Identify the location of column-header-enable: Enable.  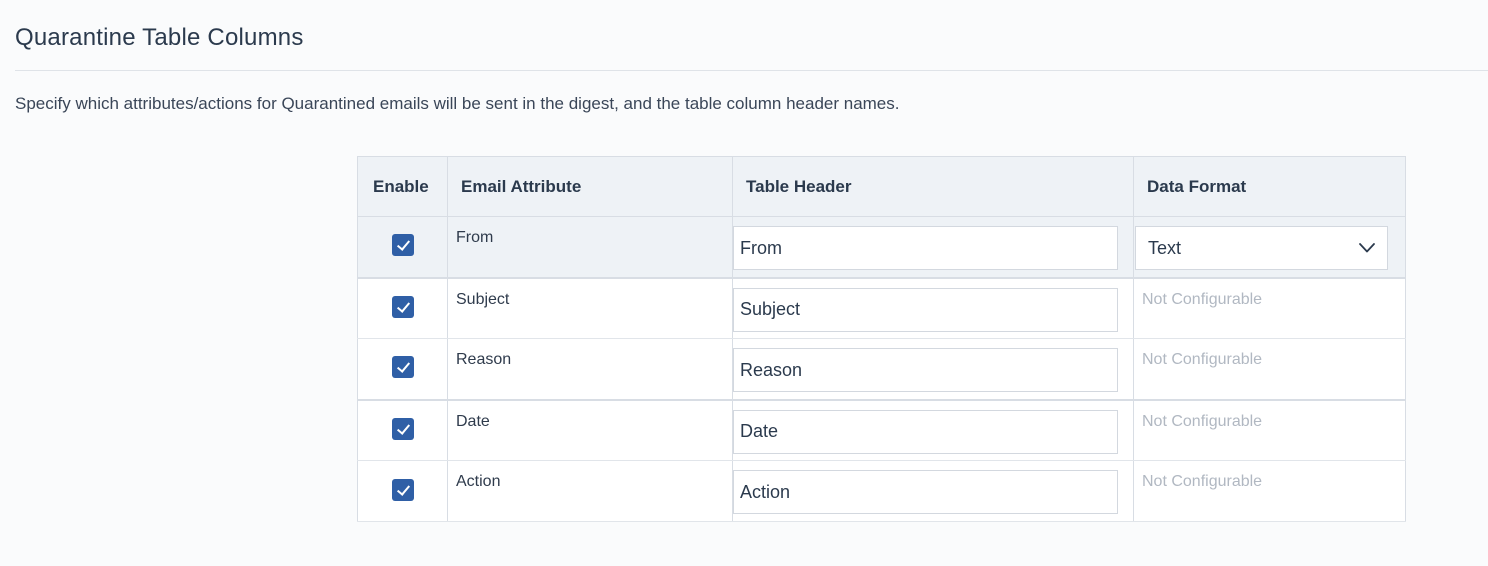
(402, 186).